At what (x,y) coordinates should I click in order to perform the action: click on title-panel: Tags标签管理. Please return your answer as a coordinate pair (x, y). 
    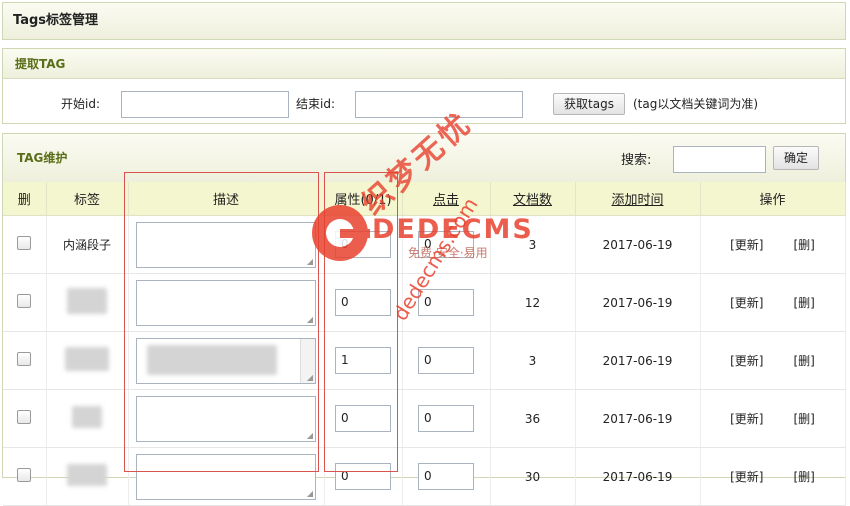
    Looking at the image, I should click on (424, 21).